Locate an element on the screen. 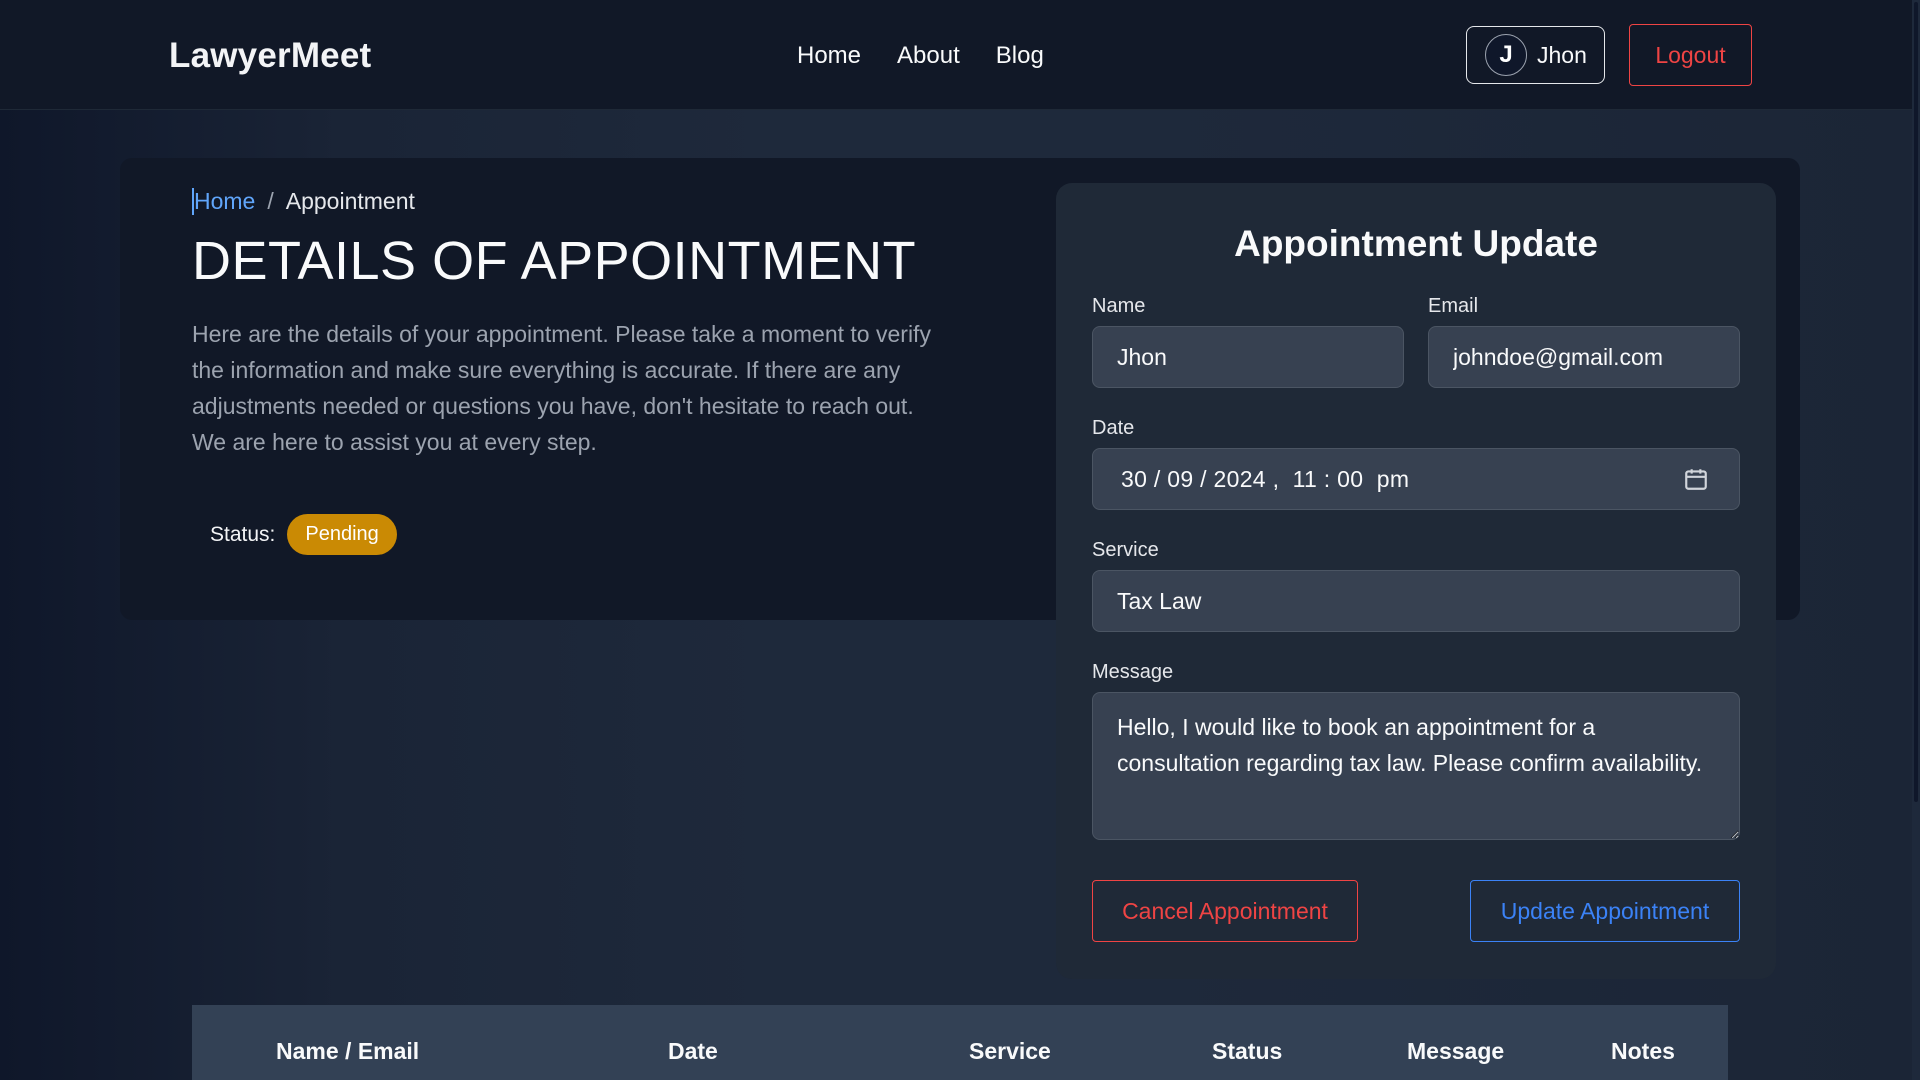 The image size is (1920, 1080). user-profile-button: J Jhon is located at coordinates (1535, 55).